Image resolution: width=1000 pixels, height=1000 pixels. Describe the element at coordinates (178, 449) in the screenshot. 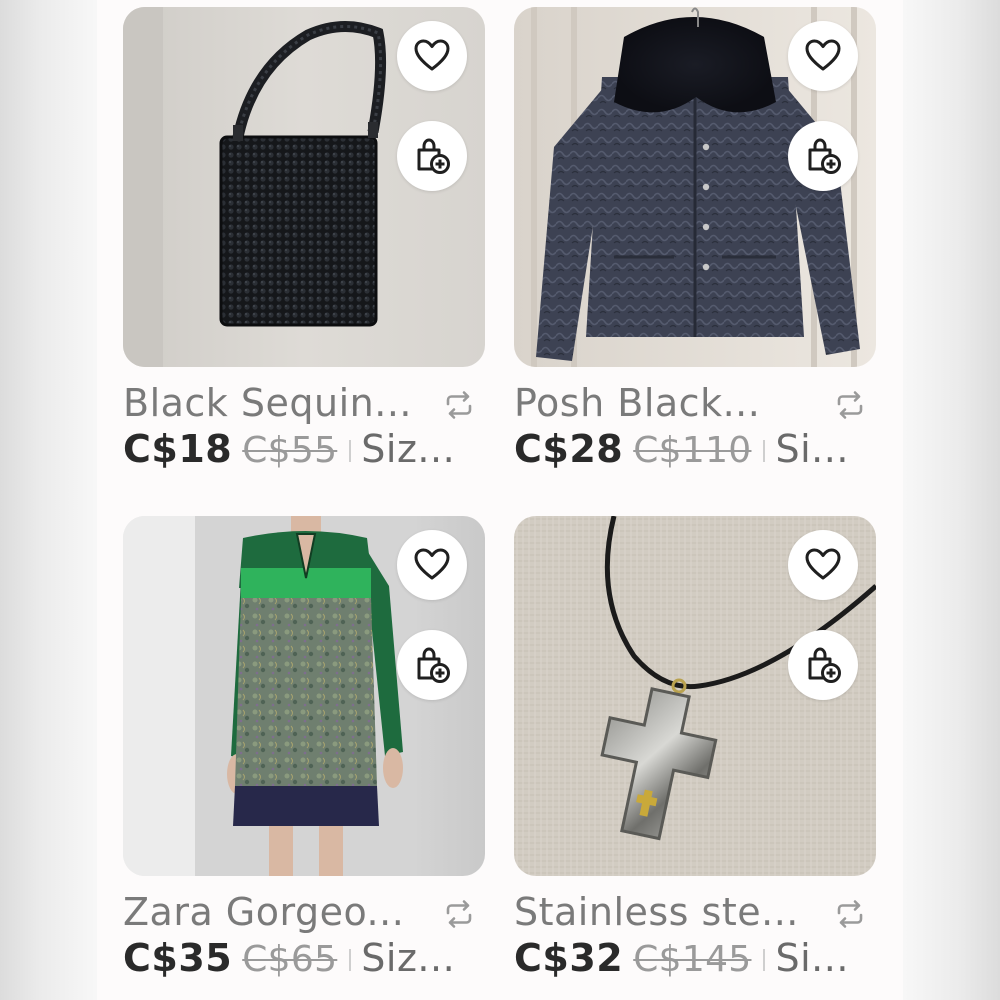

I see `listing-price: C$18` at that location.